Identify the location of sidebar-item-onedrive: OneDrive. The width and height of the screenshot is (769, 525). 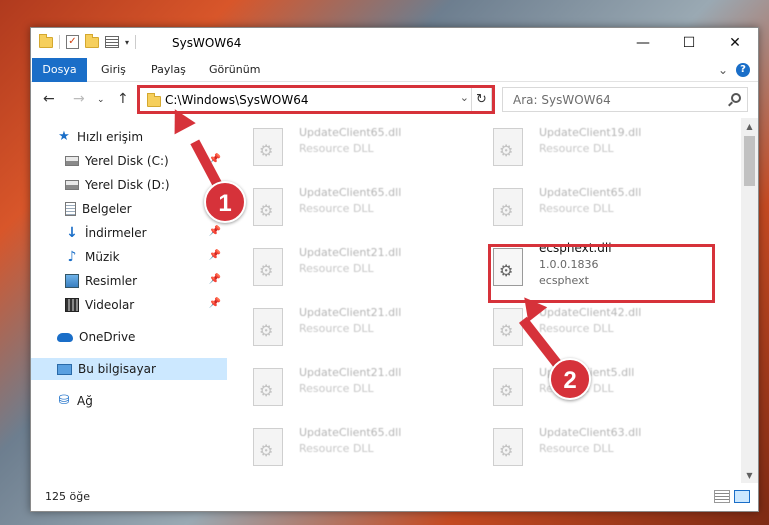
(129, 337).